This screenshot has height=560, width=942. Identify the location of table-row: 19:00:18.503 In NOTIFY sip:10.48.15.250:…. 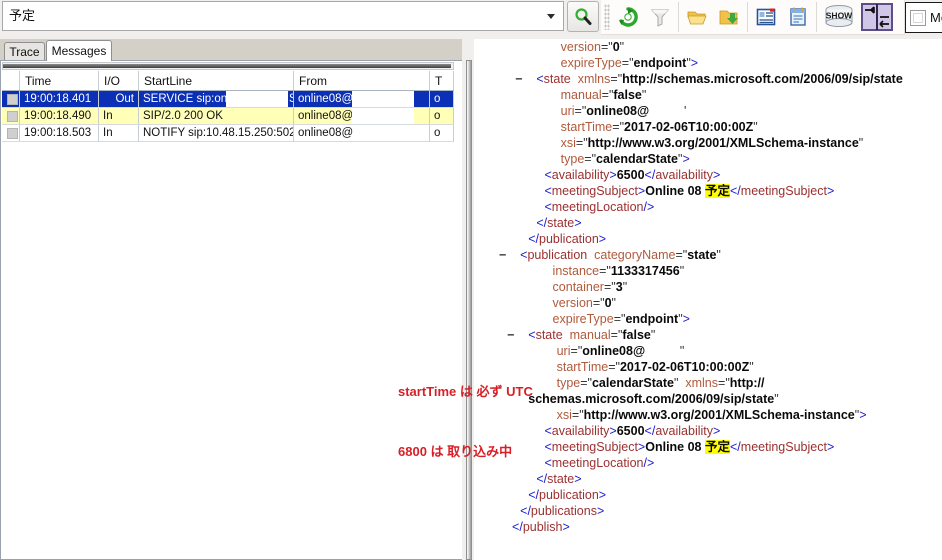
(228, 133).